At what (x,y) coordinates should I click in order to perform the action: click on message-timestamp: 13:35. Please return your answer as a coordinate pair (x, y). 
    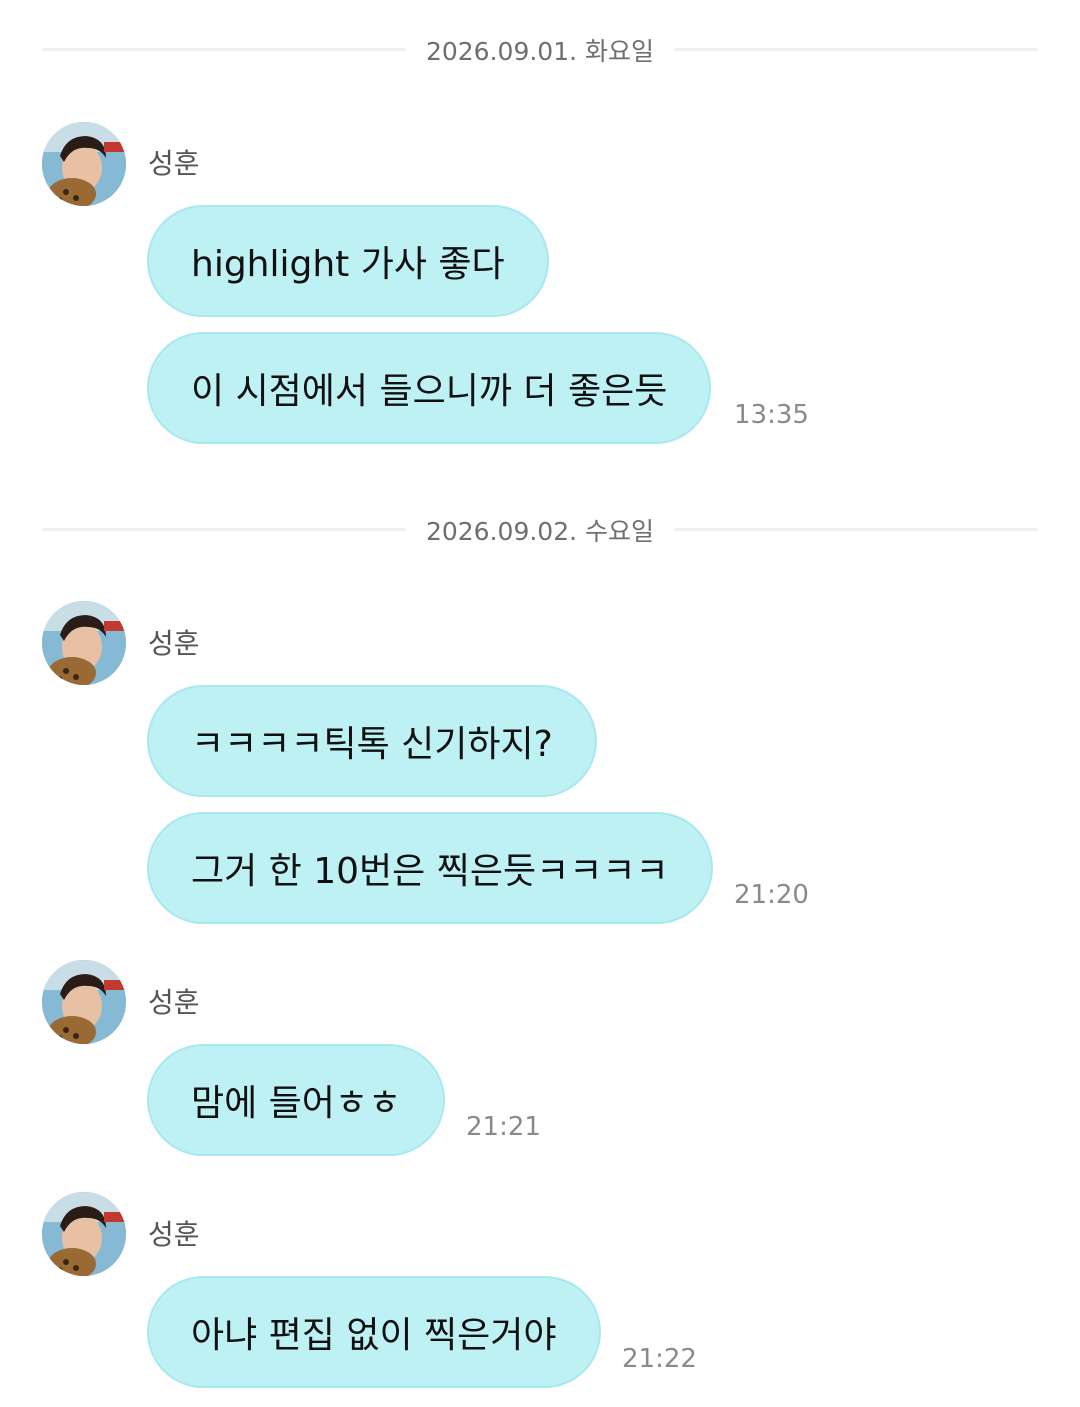
    Looking at the image, I should click on (771, 415).